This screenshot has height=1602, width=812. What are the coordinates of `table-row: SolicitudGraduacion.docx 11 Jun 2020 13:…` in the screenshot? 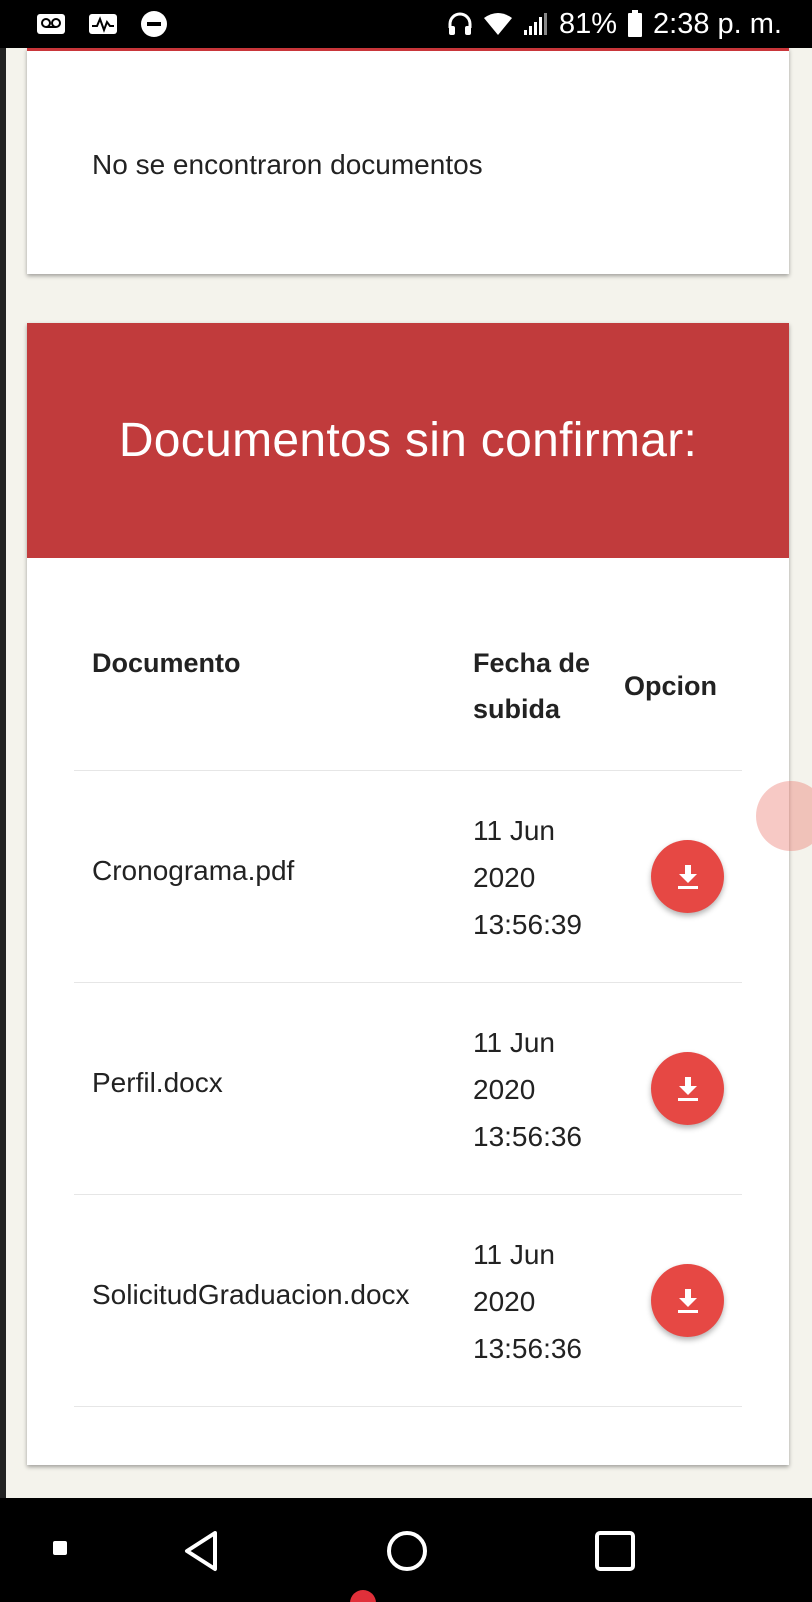 It's located at (408, 1300).